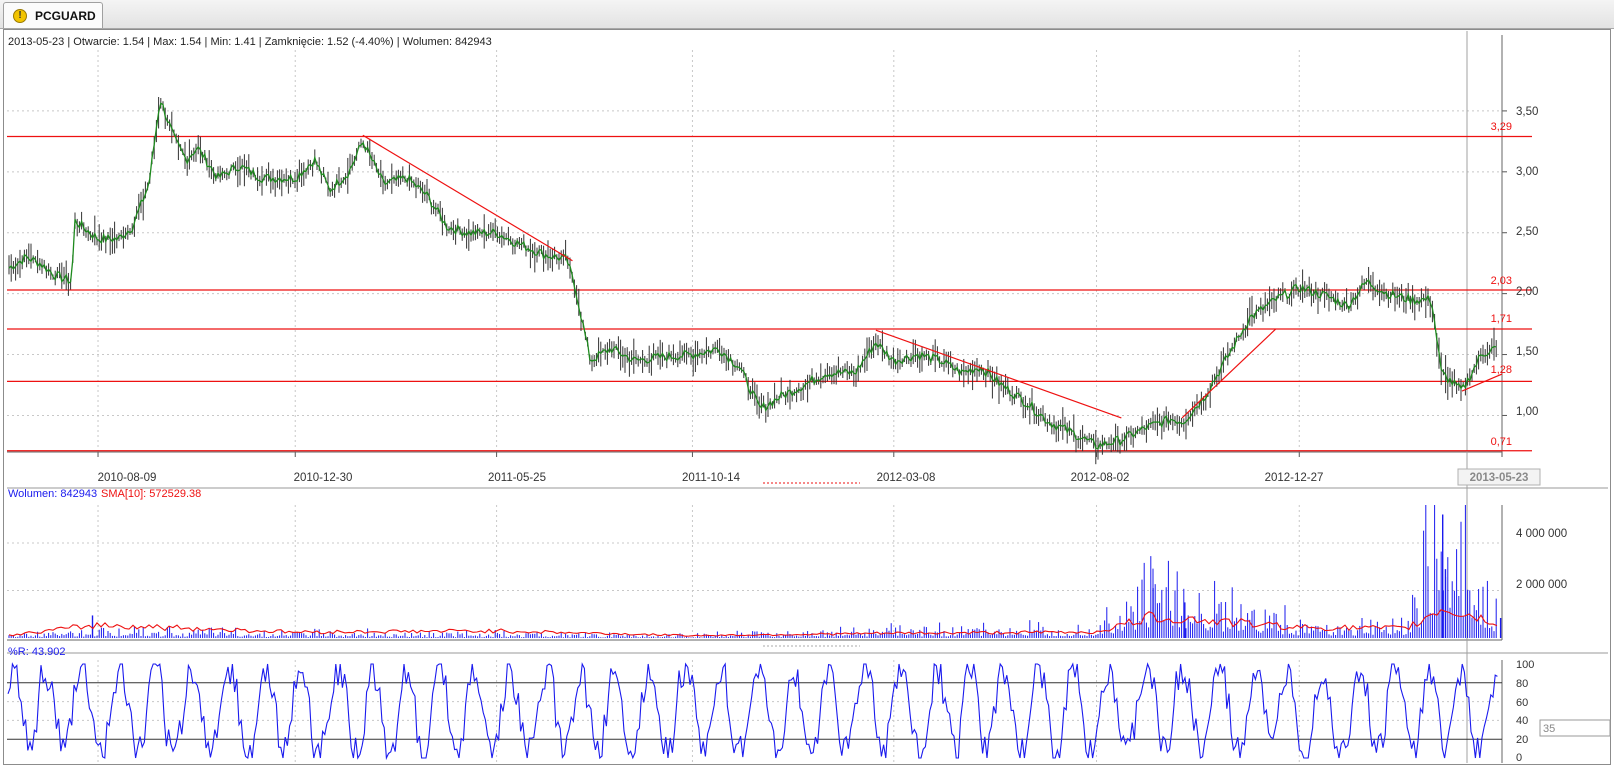 The image size is (1614, 767). Describe the element at coordinates (177, 42) in the screenshot. I see `header-max: Max: 1.54` at that location.